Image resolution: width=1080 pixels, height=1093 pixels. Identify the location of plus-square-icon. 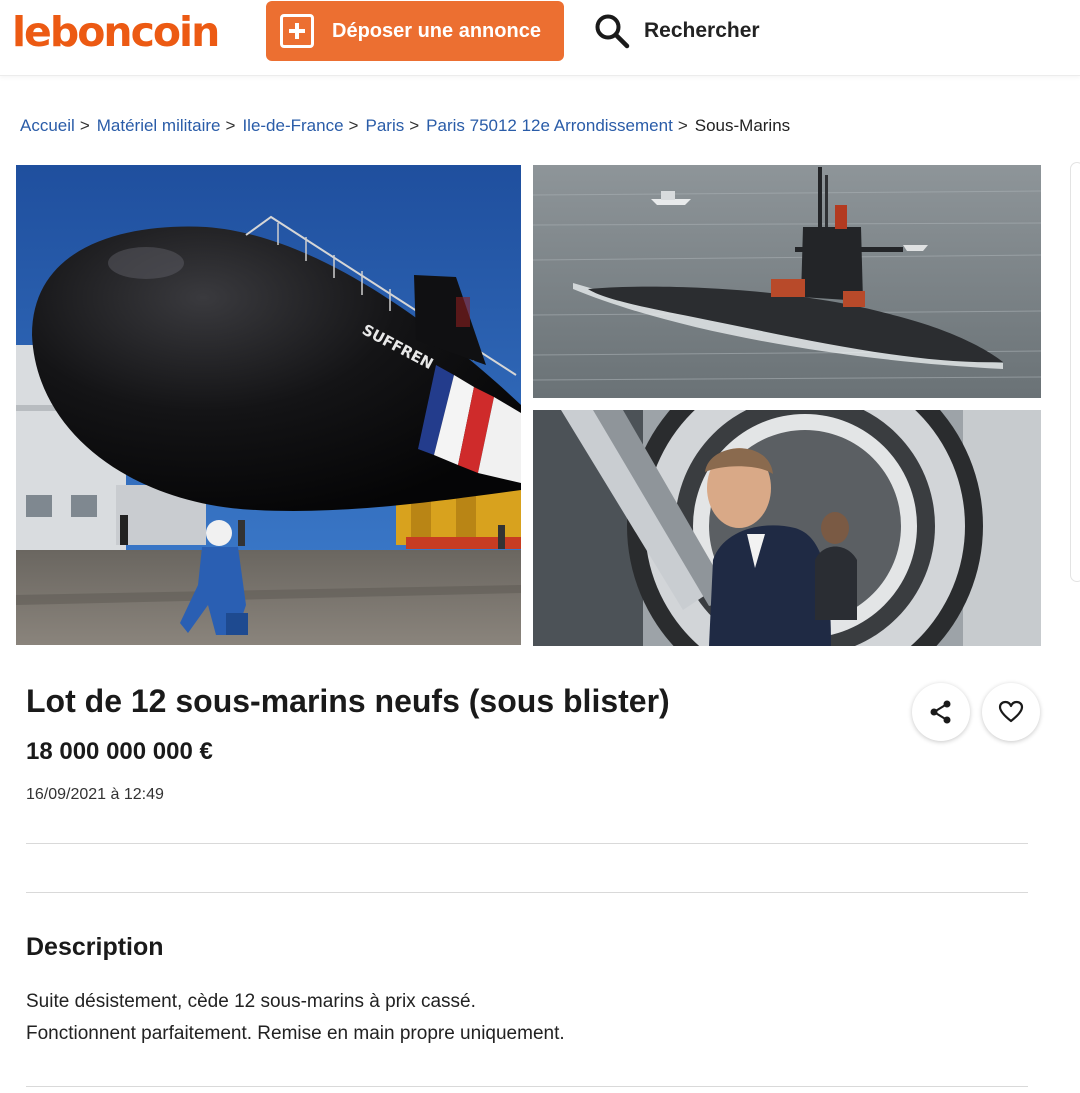
(297, 31).